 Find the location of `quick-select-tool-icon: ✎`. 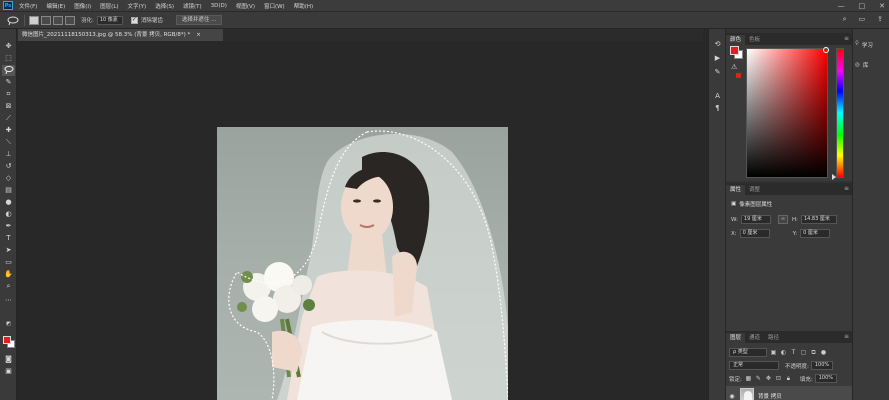

quick-select-tool-icon: ✎ is located at coordinates (8, 82).